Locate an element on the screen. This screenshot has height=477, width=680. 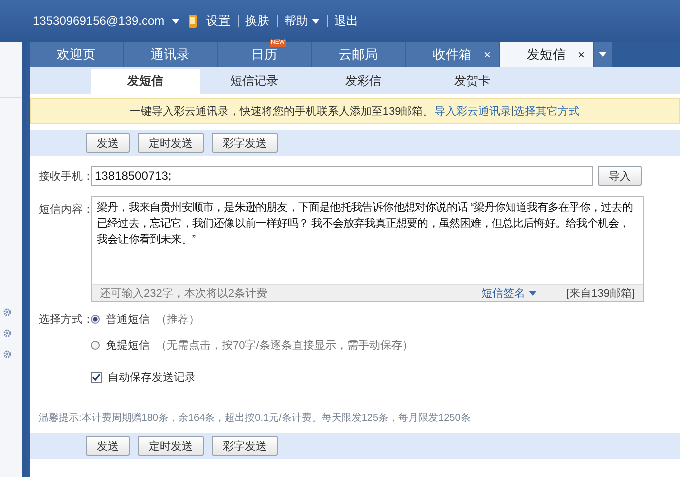
option-label: 普通短信 is located at coordinates (128, 319).